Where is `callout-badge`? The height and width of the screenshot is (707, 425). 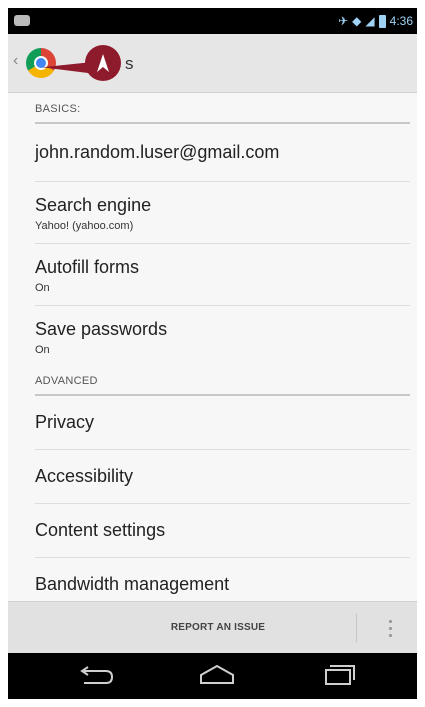 callout-badge is located at coordinates (103, 63).